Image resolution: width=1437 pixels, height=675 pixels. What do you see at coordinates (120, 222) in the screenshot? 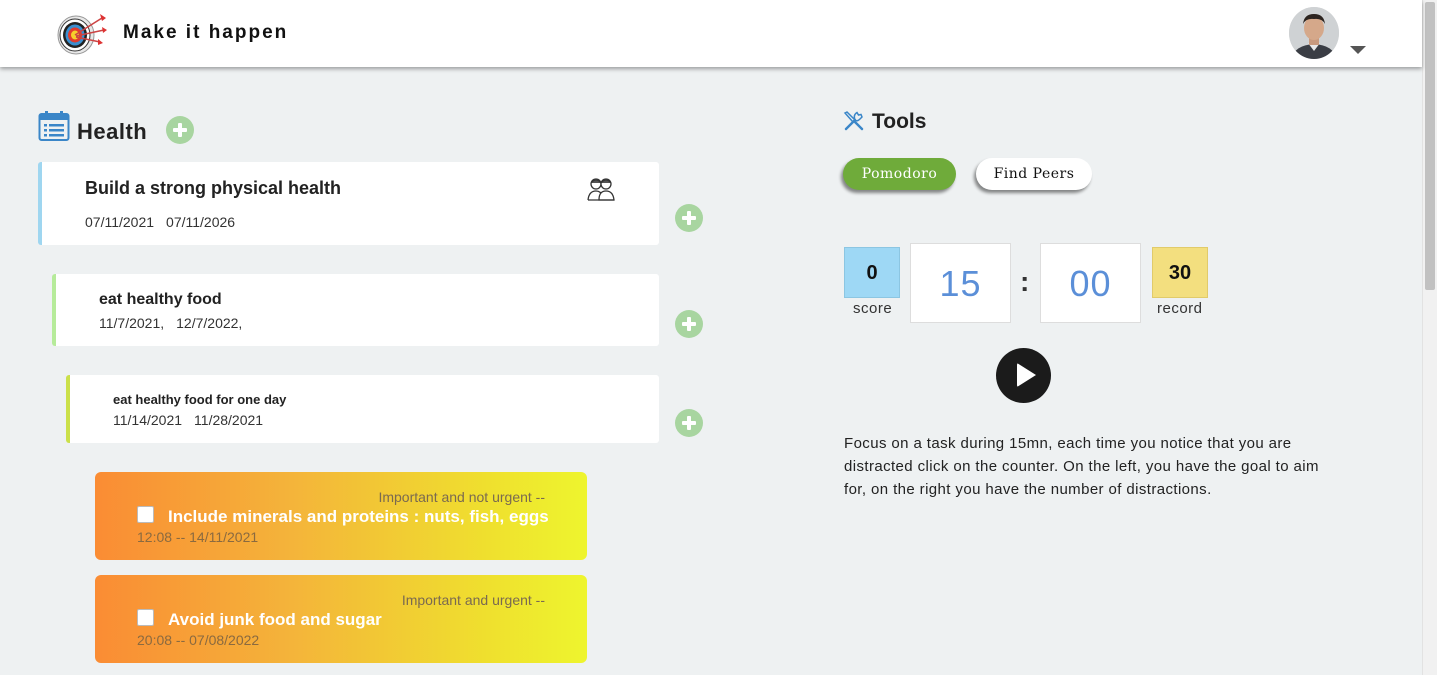
I see `goal-start-date: 07/11/2021` at bounding box center [120, 222].